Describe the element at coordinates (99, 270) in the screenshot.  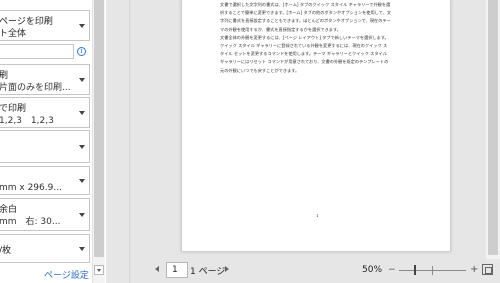
I see `scroll-down-button` at that location.